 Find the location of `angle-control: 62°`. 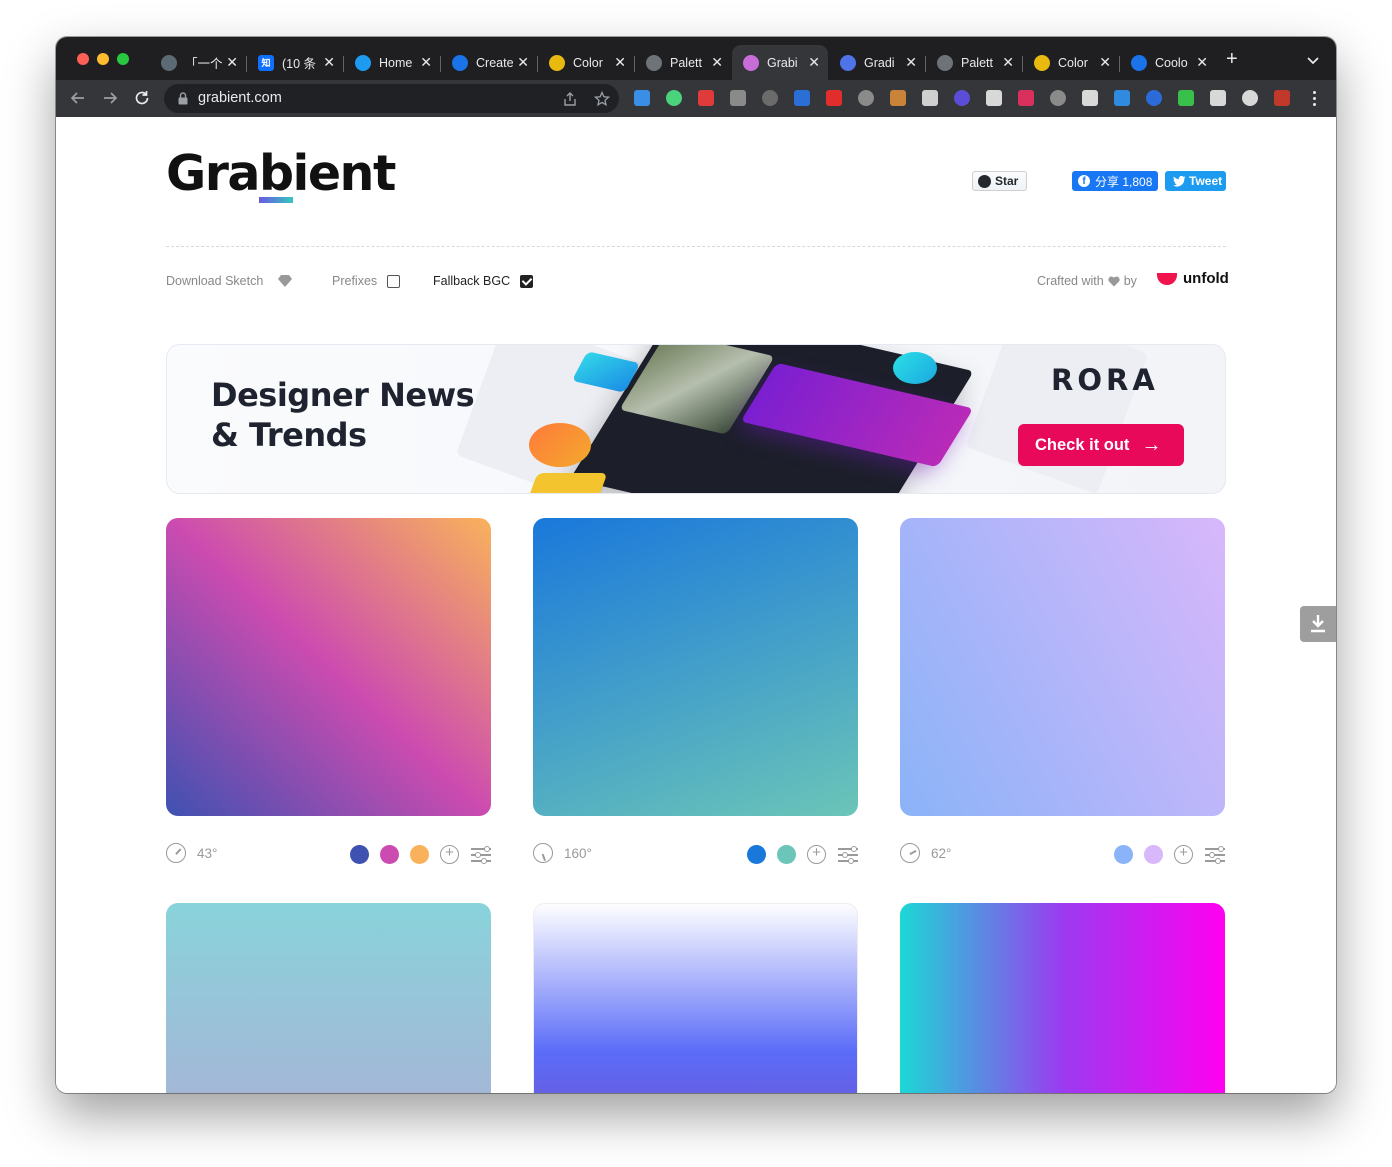

angle-control: 62° is located at coordinates (925, 853).